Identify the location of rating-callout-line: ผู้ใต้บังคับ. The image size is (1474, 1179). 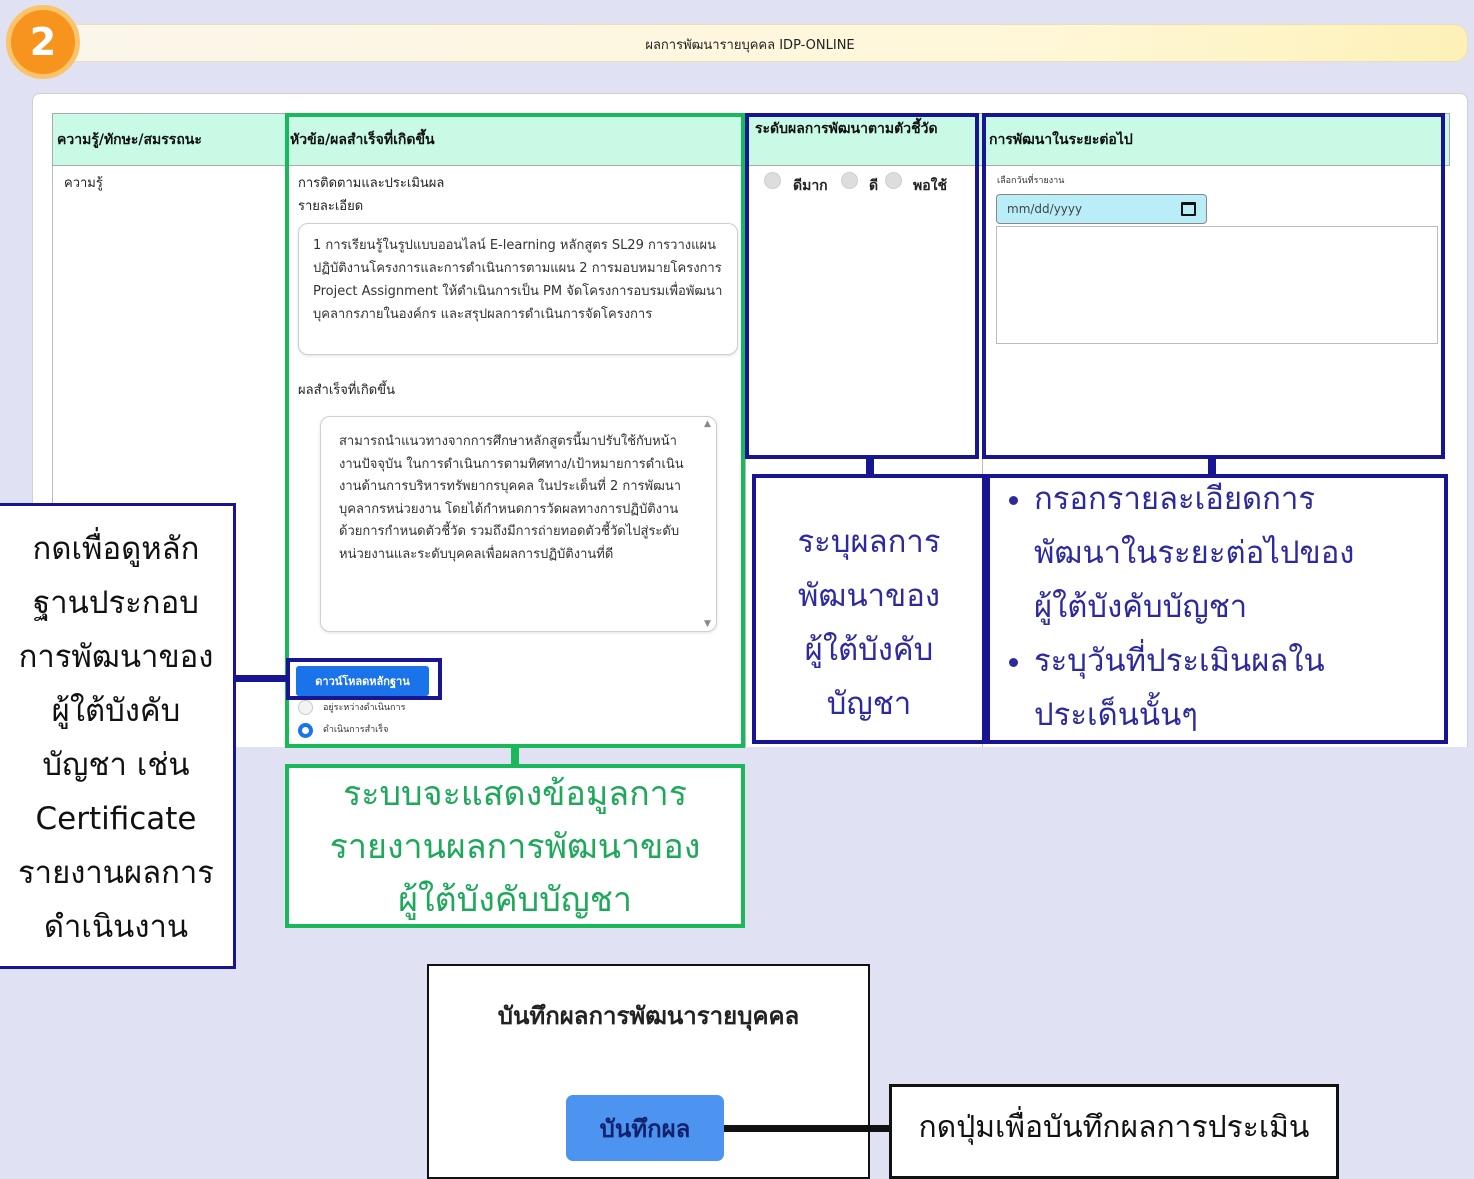
(869, 650).